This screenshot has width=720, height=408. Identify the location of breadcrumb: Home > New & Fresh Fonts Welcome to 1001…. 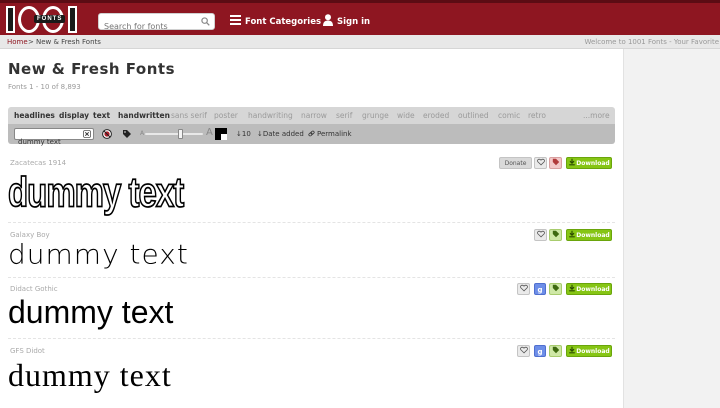
(360, 42).